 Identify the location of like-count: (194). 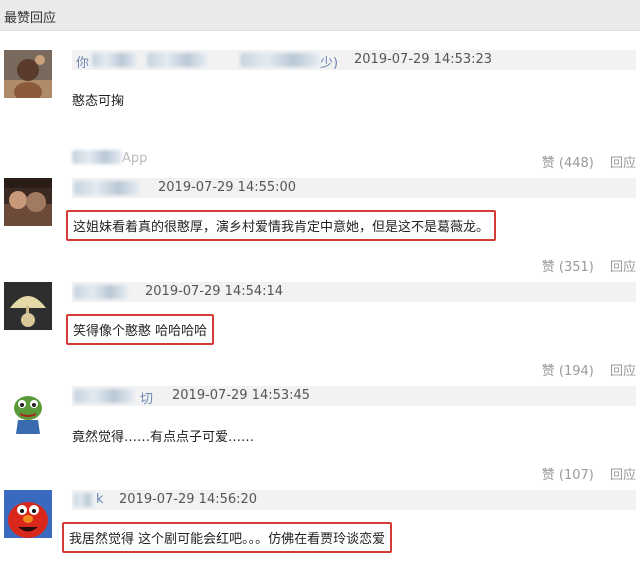
(576, 371).